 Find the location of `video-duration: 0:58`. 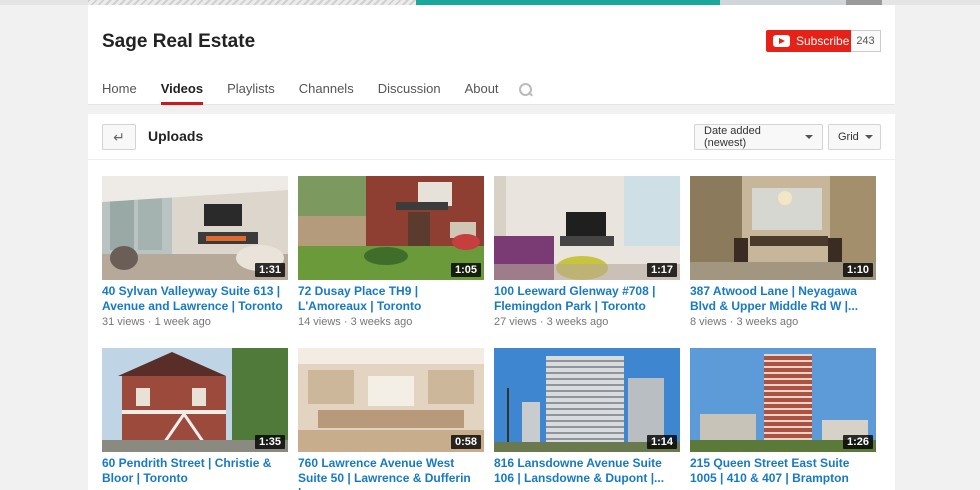

video-duration: 0:58 is located at coordinates (465, 442).